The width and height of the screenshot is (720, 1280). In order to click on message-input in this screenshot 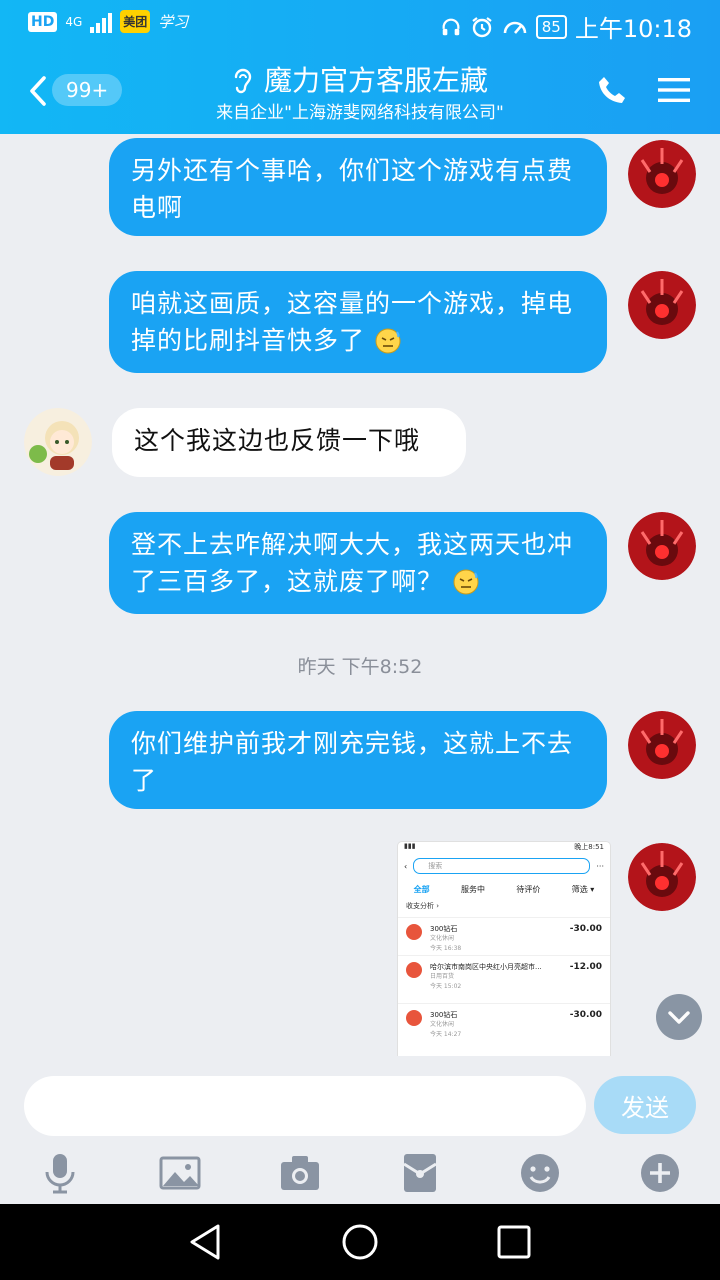, I will do `click(305, 1106)`.